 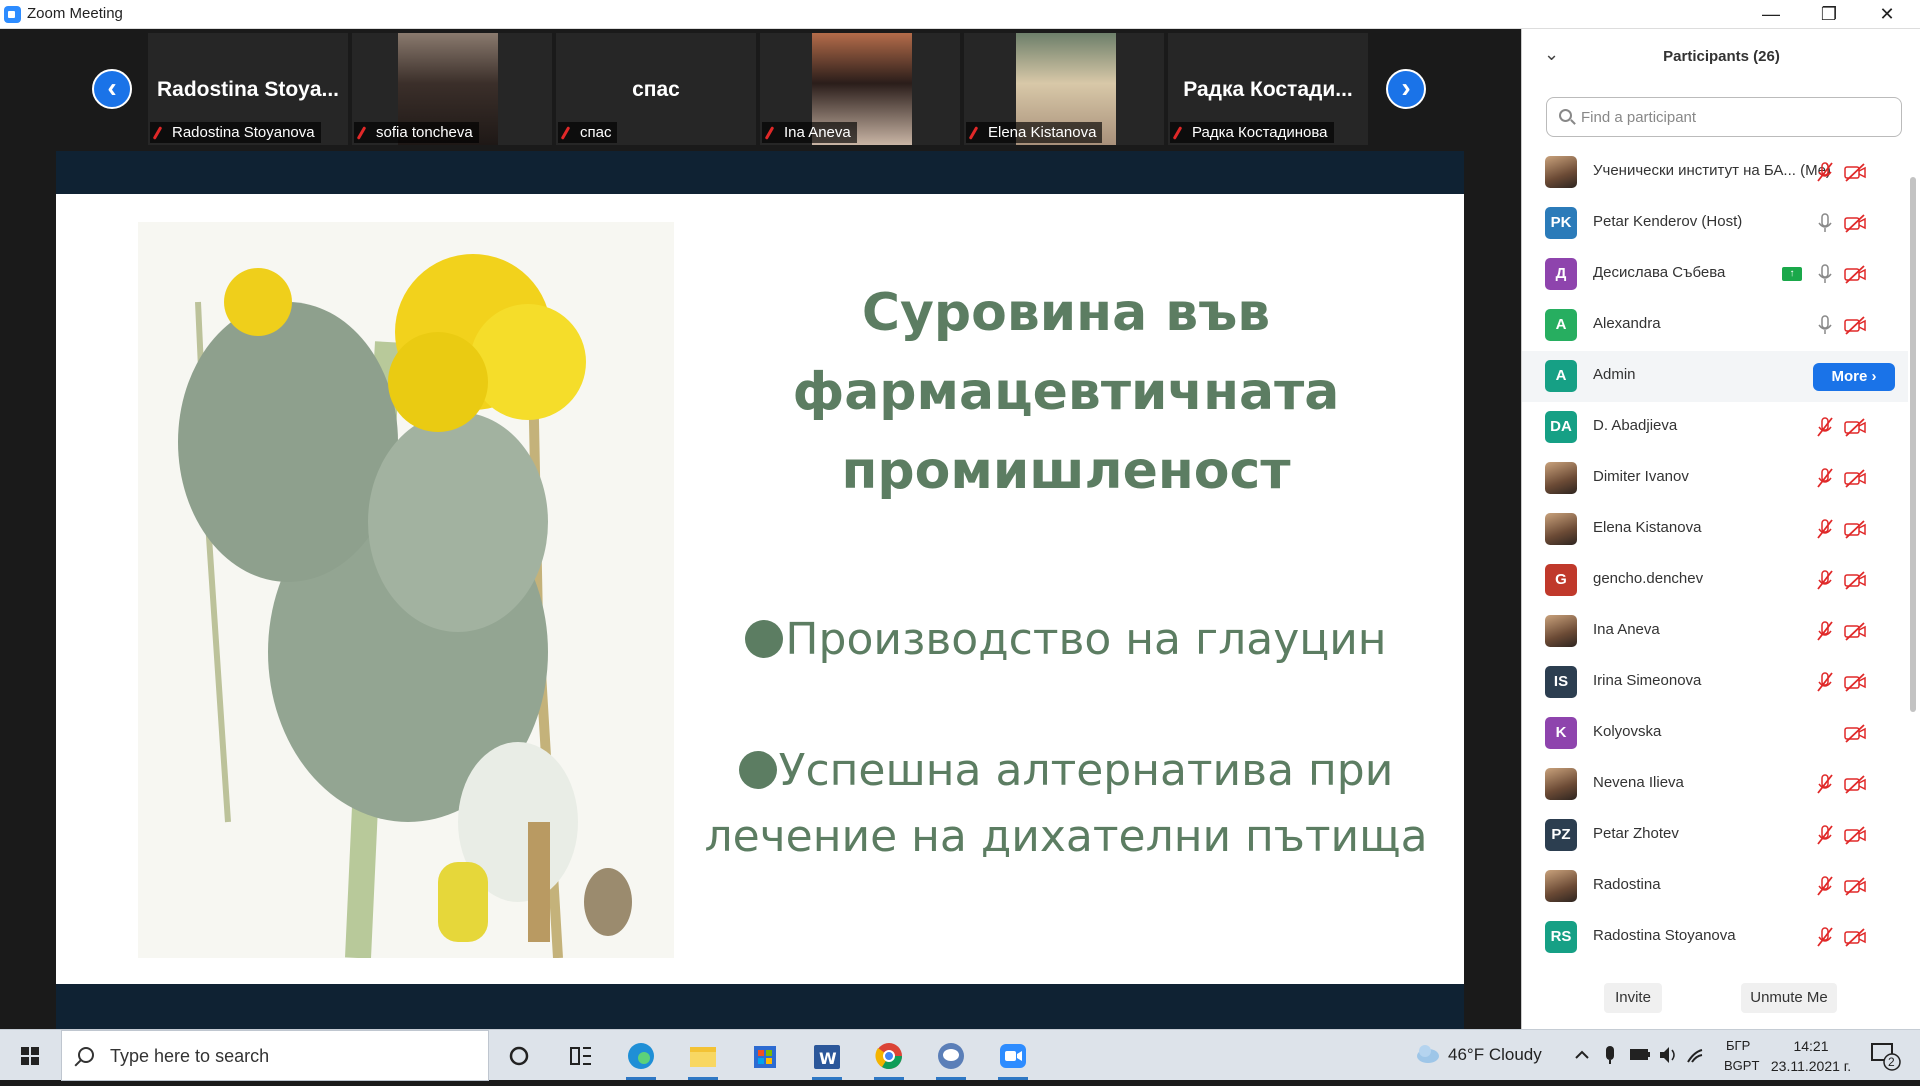 I want to click on participant-row: Dimiter Ivanov, so click(x=1715, y=478).